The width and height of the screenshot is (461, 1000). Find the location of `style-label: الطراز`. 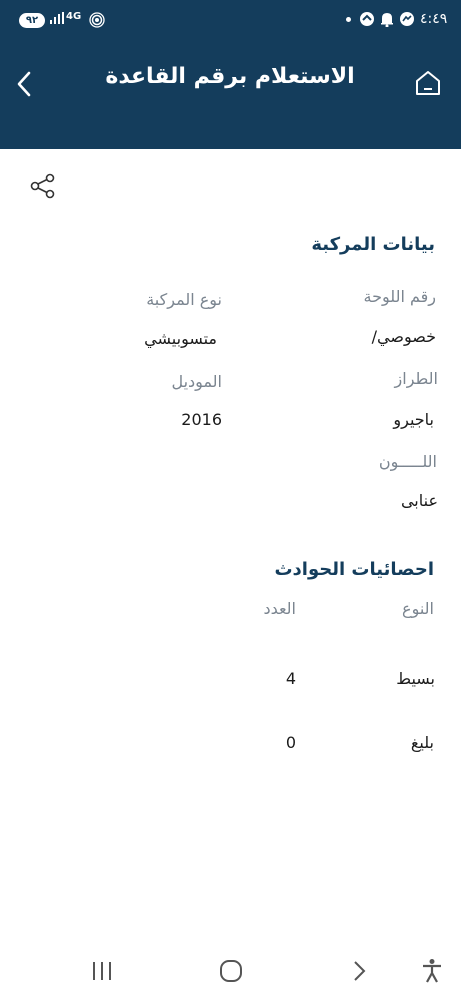

style-label: الطراز is located at coordinates (416, 378).